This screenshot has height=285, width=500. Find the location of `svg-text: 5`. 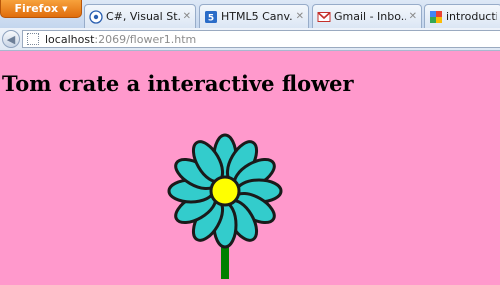

svg-text: 5 is located at coordinates (211, 18).